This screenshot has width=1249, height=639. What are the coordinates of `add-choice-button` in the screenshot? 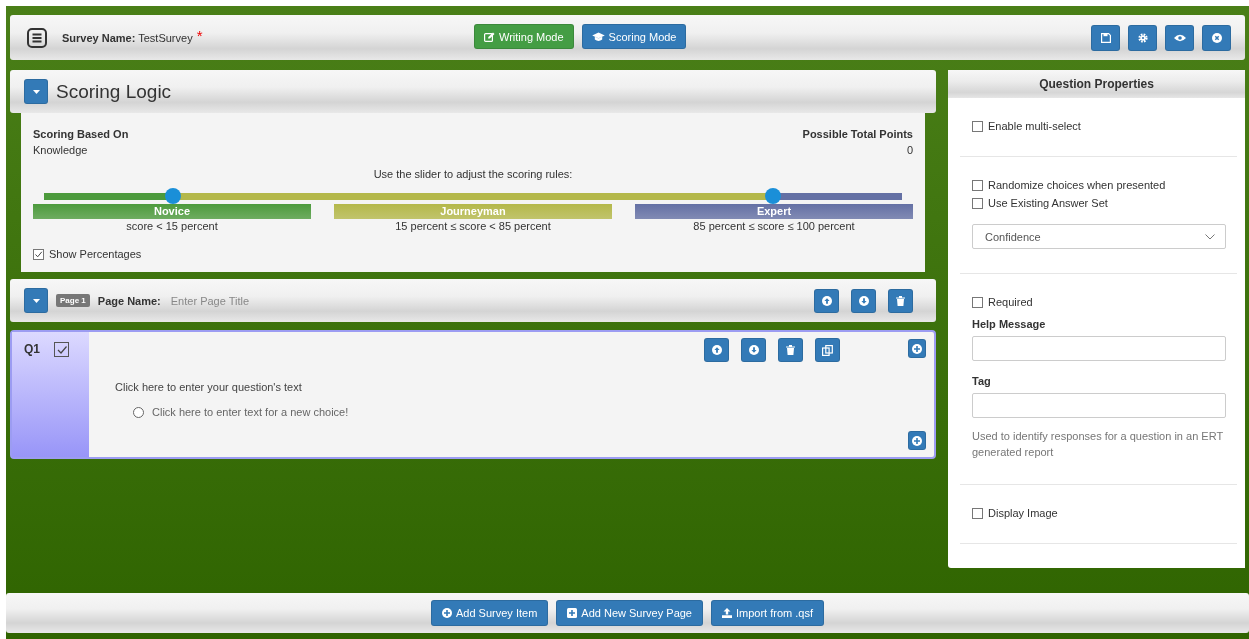 It's located at (917, 440).